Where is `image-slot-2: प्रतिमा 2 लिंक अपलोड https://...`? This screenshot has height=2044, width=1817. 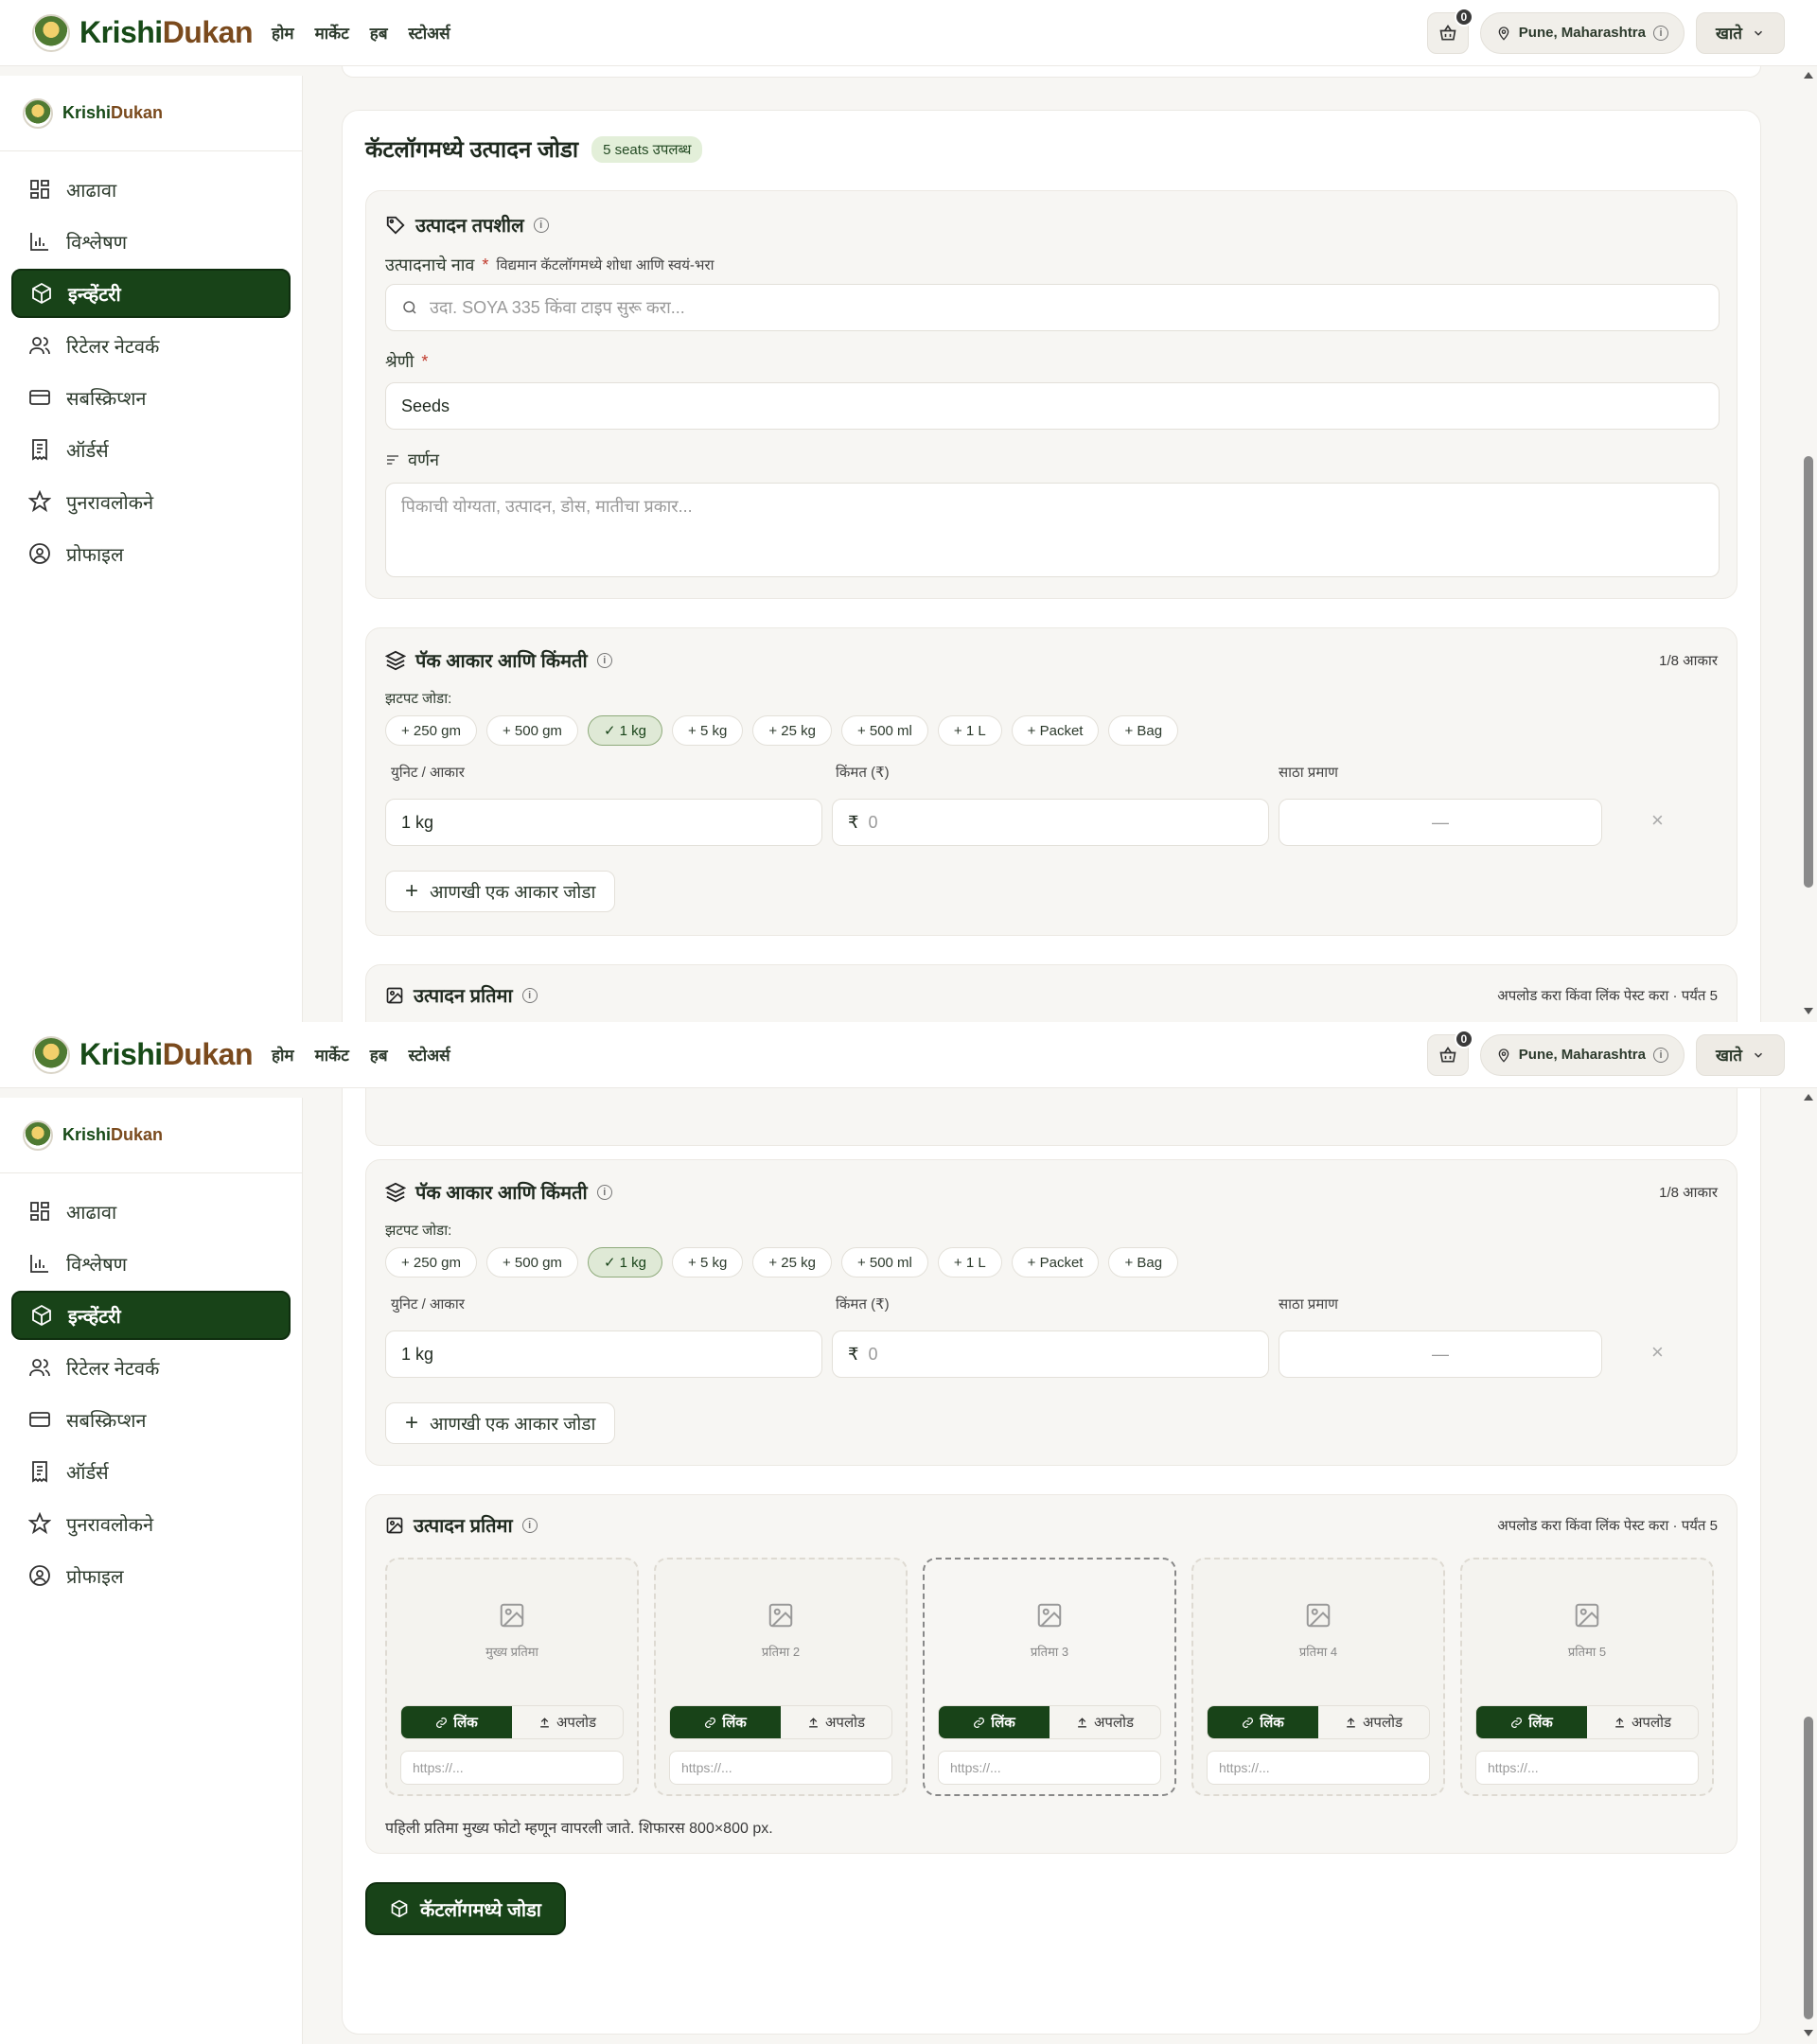 image-slot-2: प्रतिमा 2 लिंक अपलोड https://... is located at coordinates (781, 1677).